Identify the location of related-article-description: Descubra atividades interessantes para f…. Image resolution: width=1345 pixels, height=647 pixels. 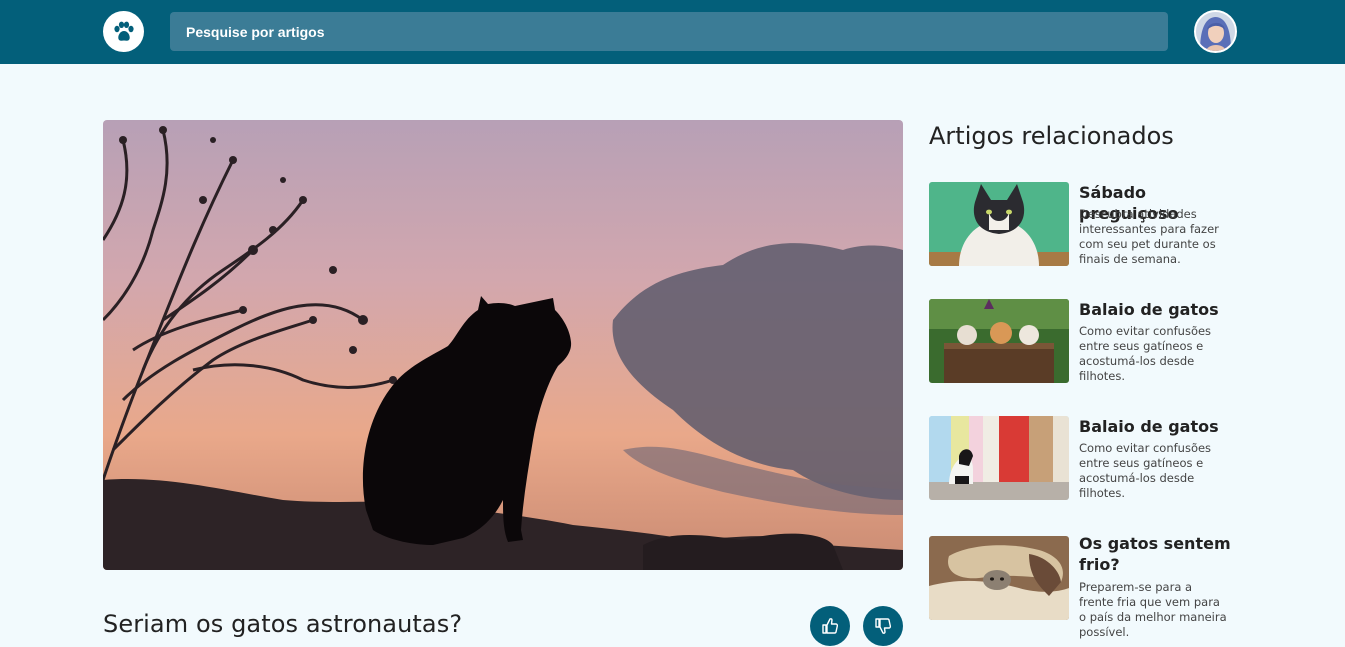
(1149, 236).